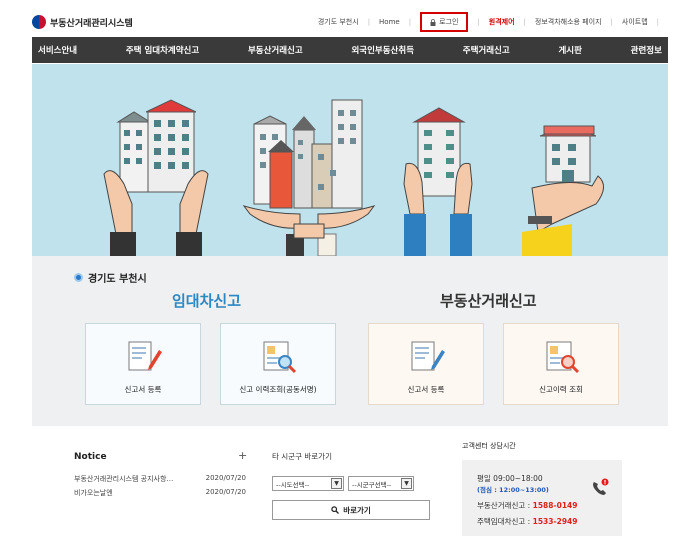  Describe the element at coordinates (335, 510) in the screenshot. I see `search-icon` at that location.